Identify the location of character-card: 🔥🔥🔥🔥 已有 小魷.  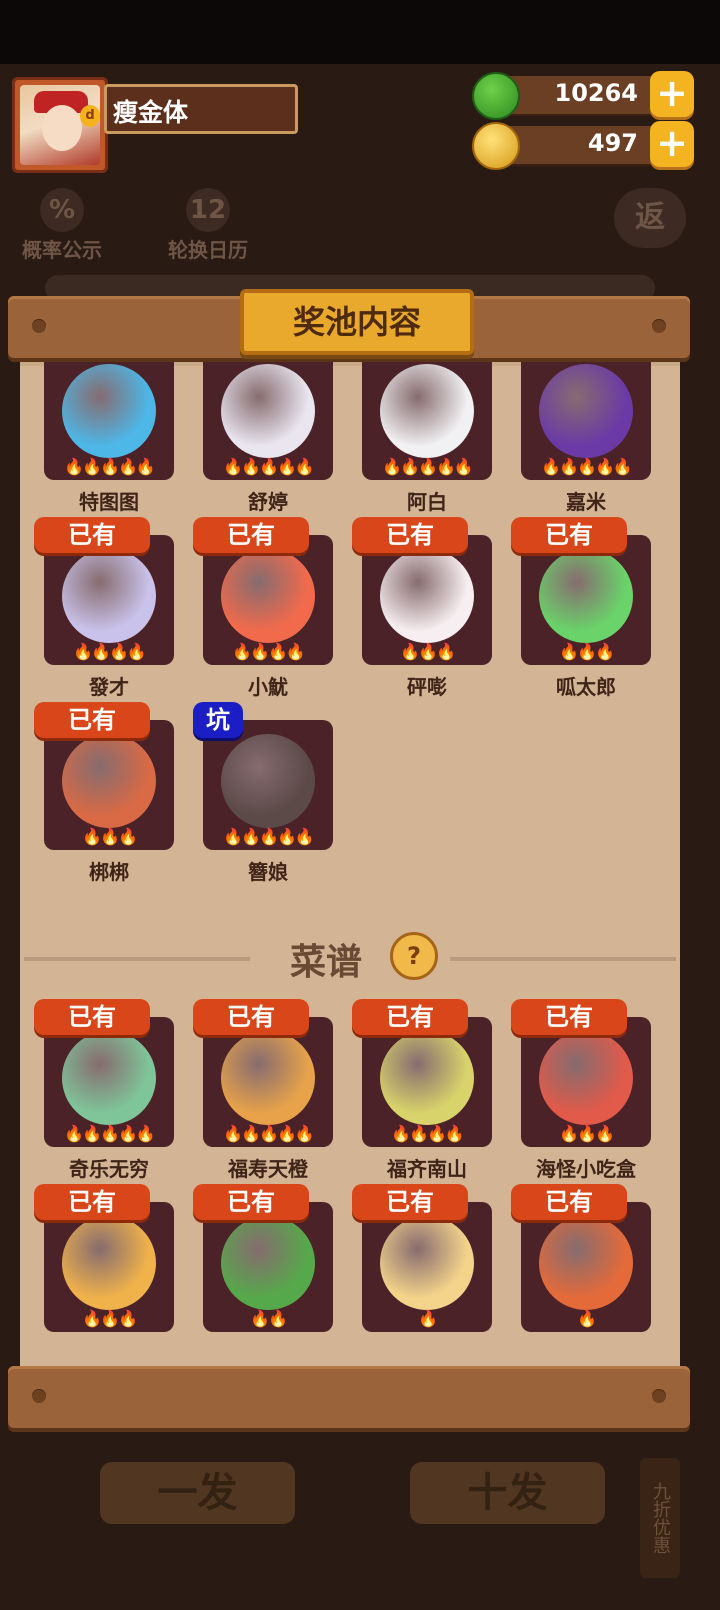
(263, 619).